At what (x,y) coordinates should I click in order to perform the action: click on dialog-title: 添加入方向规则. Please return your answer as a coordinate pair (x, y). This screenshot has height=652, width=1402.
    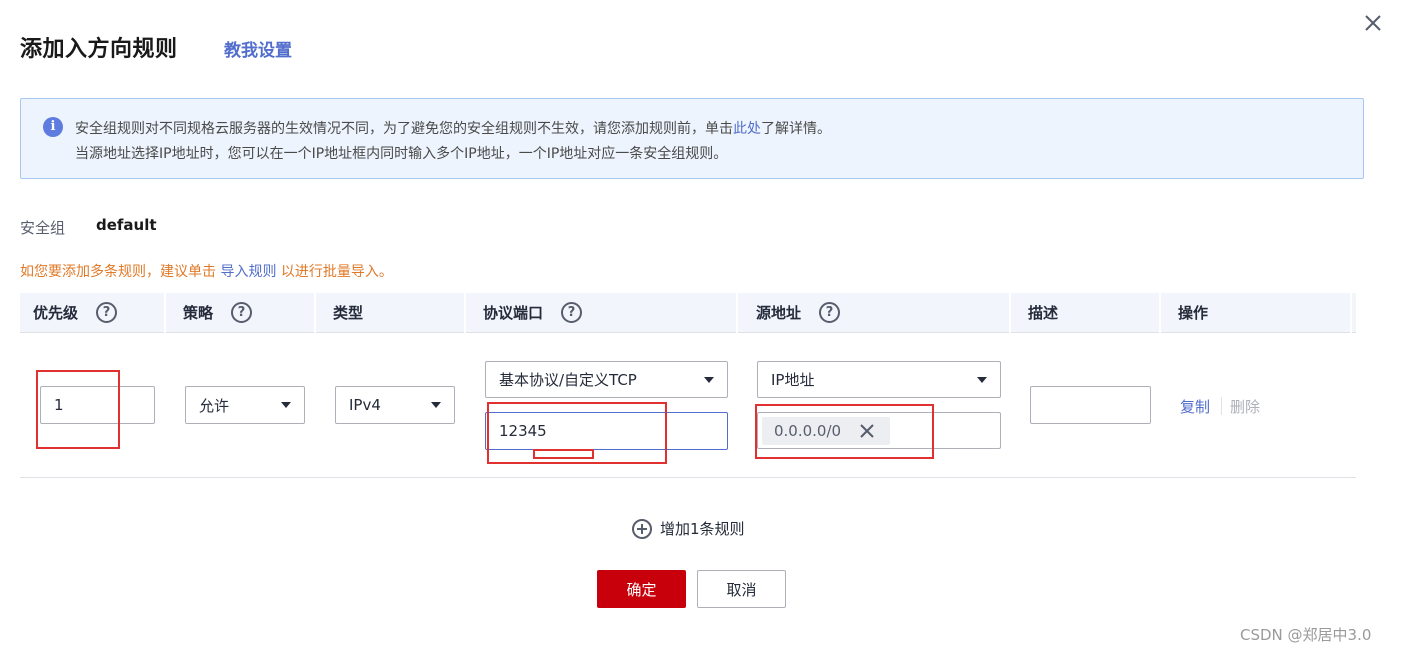
    Looking at the image, I should click on (99, 49).